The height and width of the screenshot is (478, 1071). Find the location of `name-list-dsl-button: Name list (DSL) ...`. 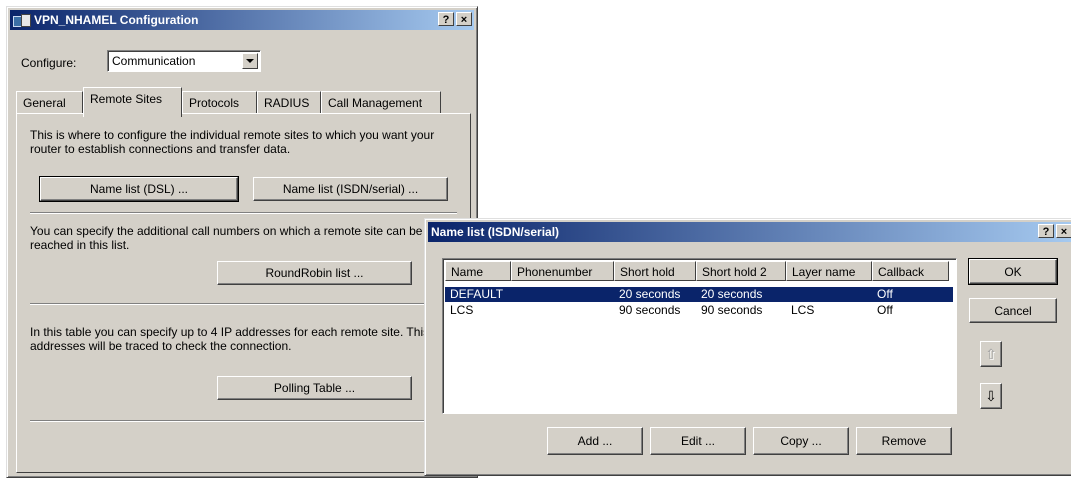

name-list-dsl-button: Name list (DSL) ... is located at coordinates (139, 189).